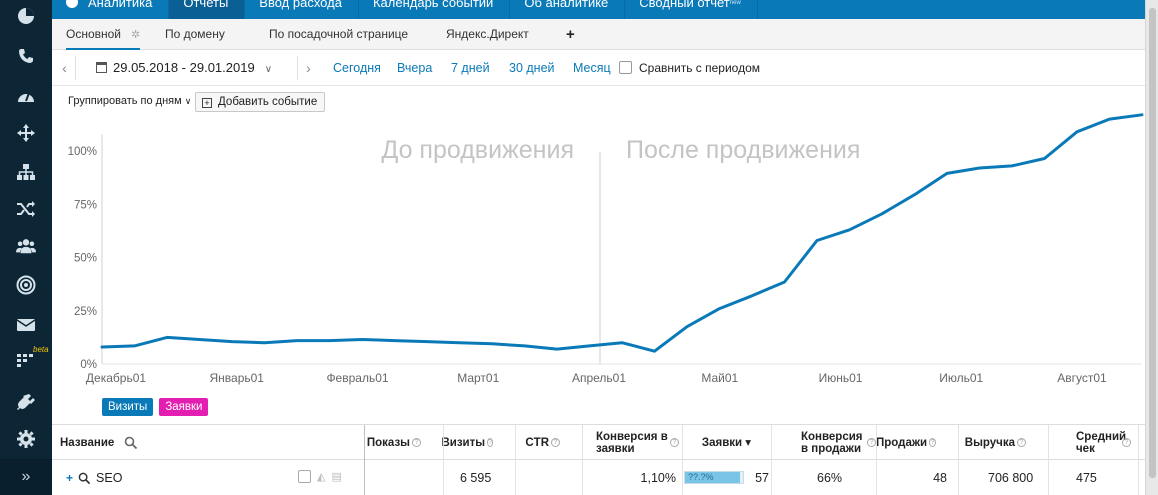 The height and width of the screenshot is (495, 1158). I want to click on header-name: Название, so click(208, 442).